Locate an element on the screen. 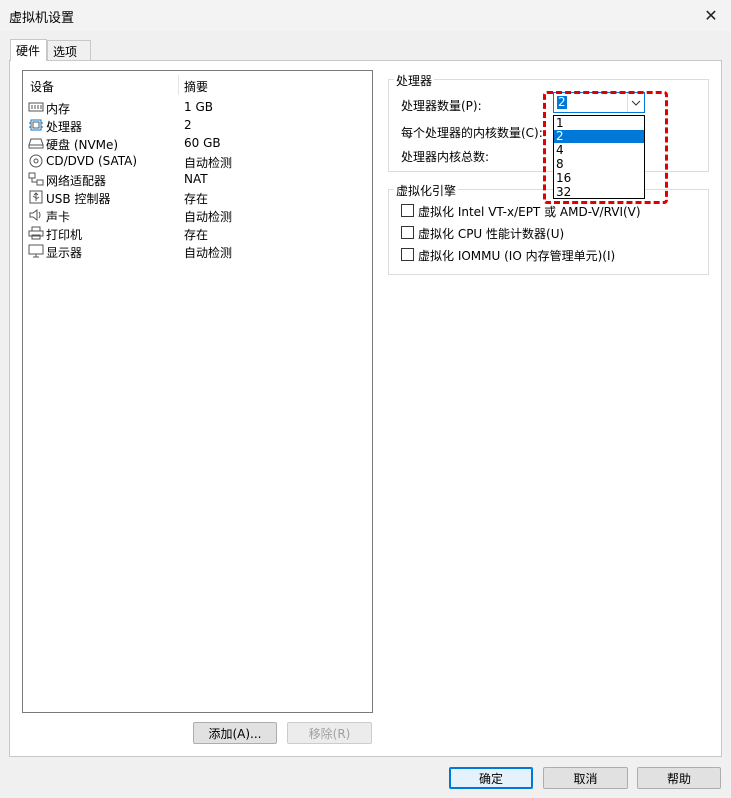 The width and height of the screenshot is (731, 798). iommu-checkbox-label: 虚拟化 IOMMU (IO 内存管理单元)(I) is located at coordinates (516, 255).